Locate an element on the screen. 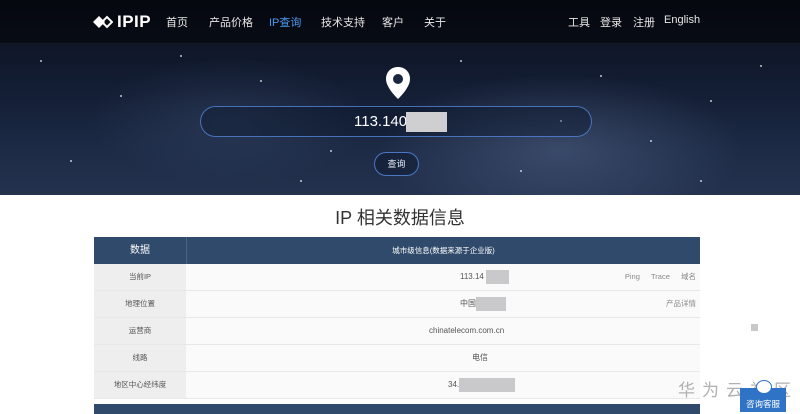 Image resolution: width=800 pixels, height=414 pixels. customer-service-label: 咨询客服 is located at coordinates (762, 404).